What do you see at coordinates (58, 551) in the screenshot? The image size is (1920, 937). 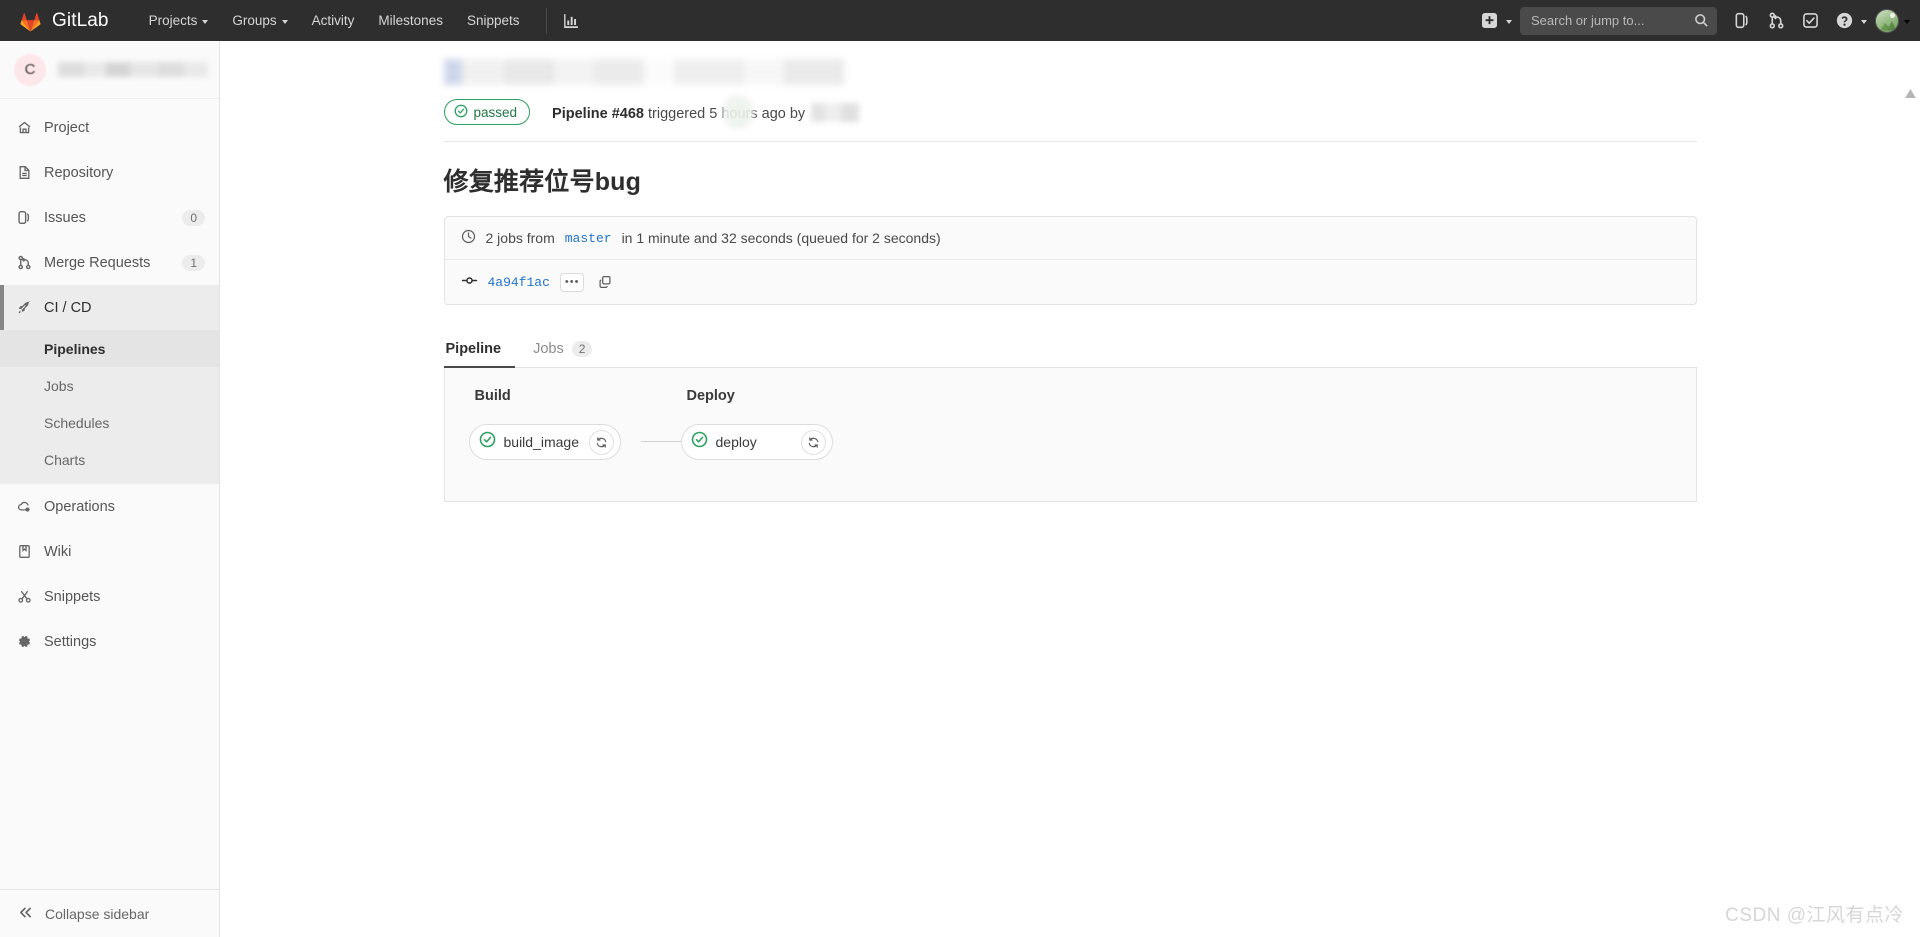 I see `sidebar-item-label: Wiki` at bounding box center [58, 551].